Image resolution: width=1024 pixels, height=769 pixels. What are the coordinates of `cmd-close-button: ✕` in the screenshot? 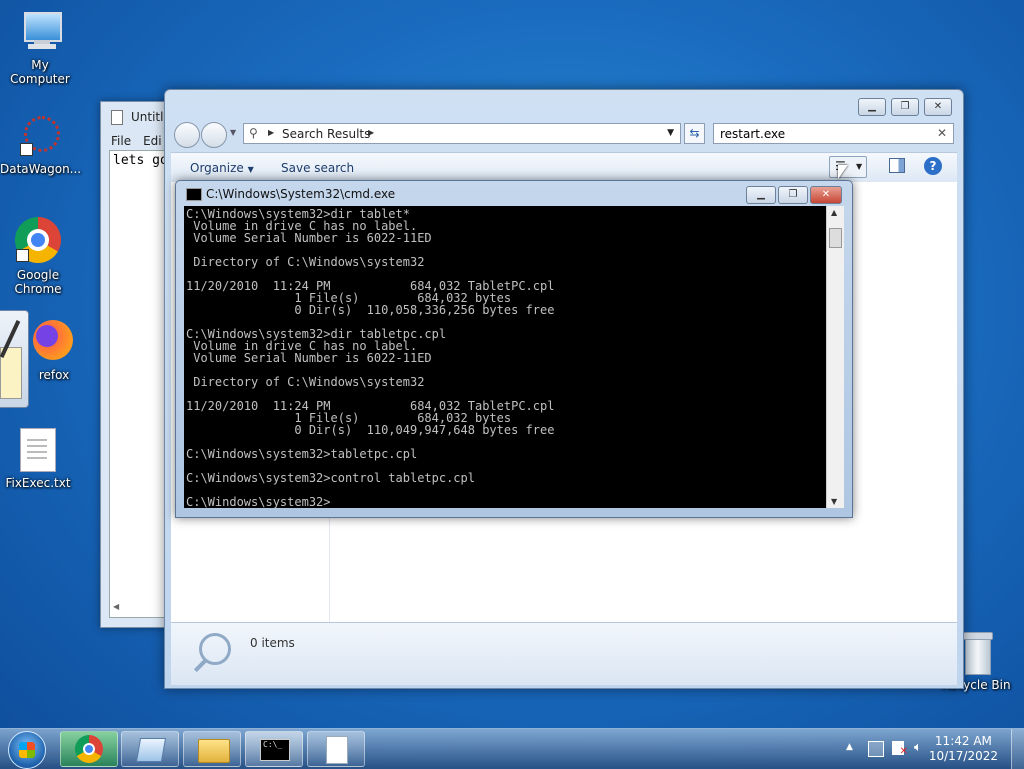 It's located at (826, 195).